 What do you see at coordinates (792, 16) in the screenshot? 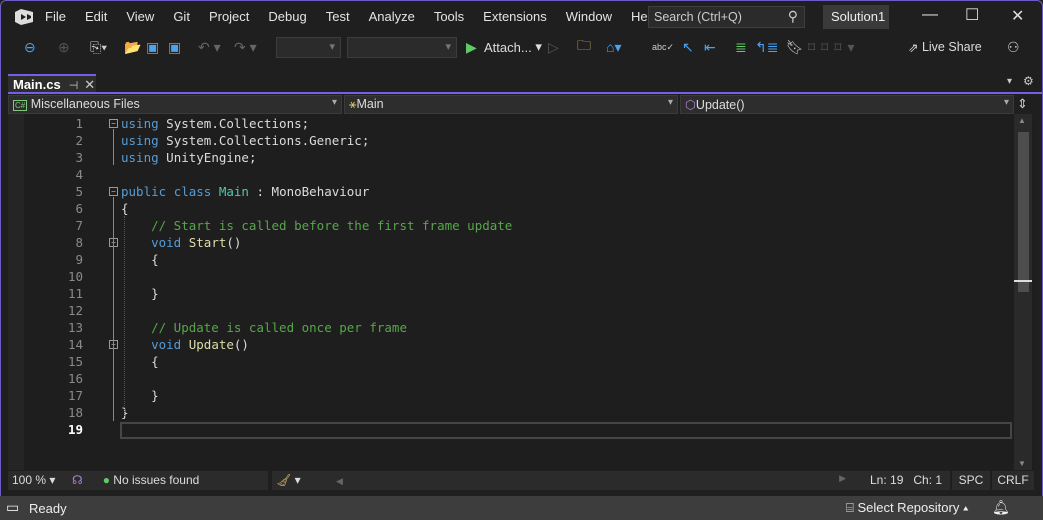
I see `search-icon: ⚲` at bounding box center [792, 16].